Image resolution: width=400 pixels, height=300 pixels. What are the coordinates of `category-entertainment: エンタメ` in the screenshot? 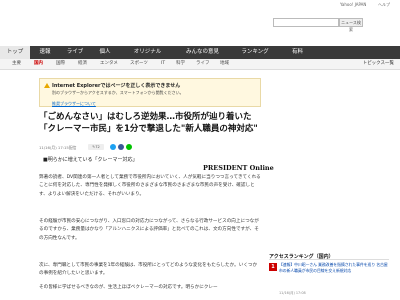 It's located at (109, 64).